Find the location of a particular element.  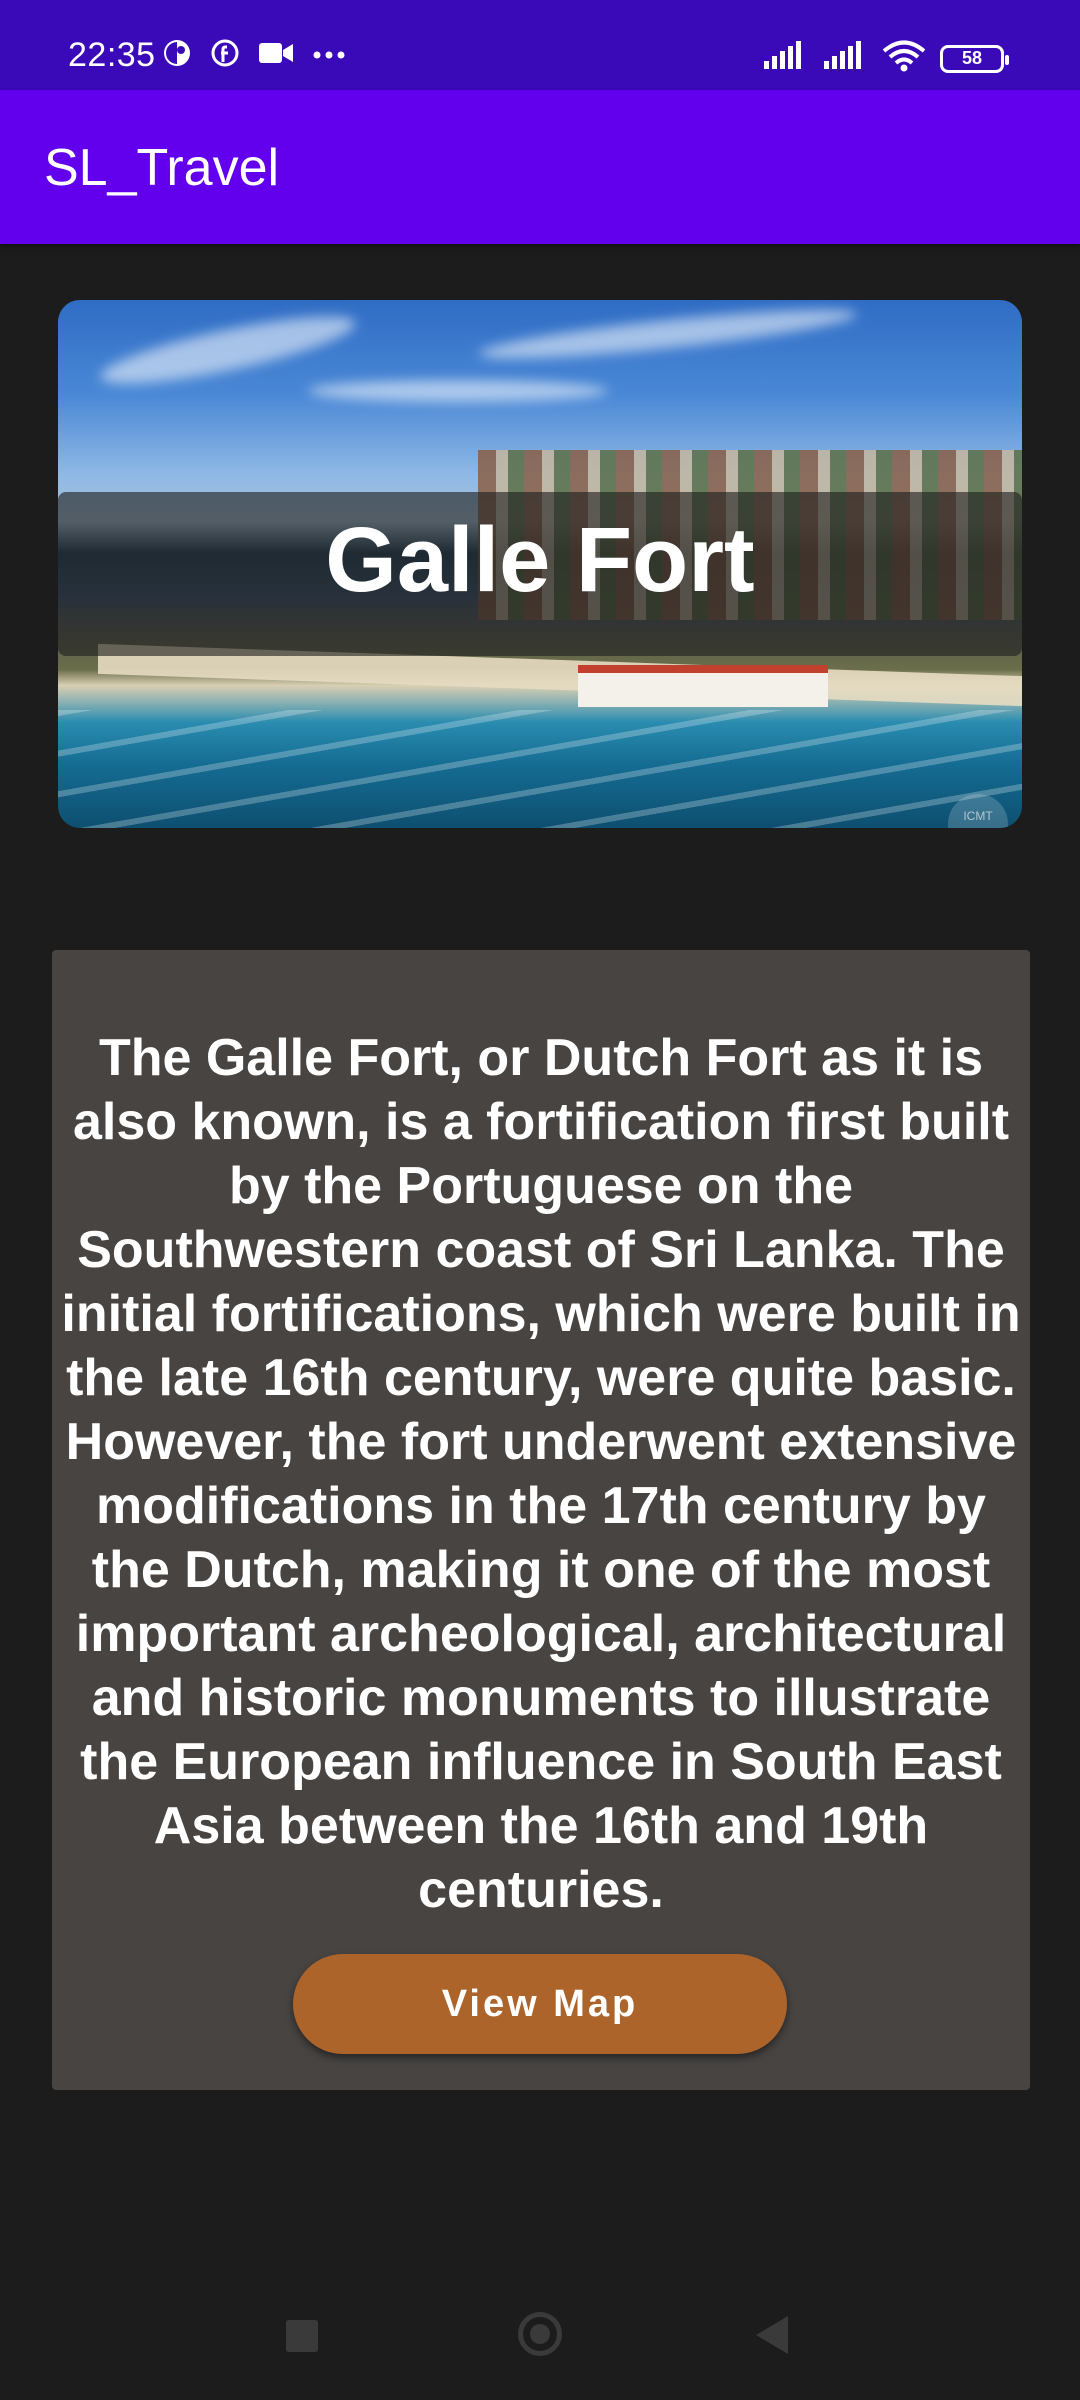

moon-clock-icon is located at coordinates (177, 55).